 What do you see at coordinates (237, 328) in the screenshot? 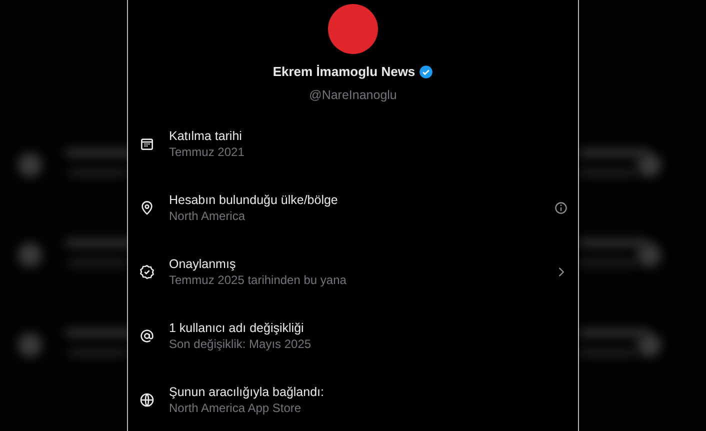
I see `row-title: 1 kullanıcı adı değişikliği` at bounding box center [237, 328].